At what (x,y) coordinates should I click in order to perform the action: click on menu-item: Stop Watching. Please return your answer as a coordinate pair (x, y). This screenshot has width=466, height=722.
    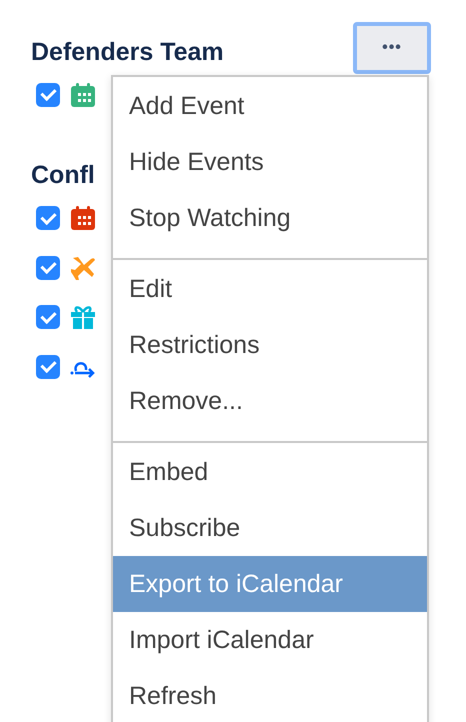
    Looking at the image, I should click on (270, 218).